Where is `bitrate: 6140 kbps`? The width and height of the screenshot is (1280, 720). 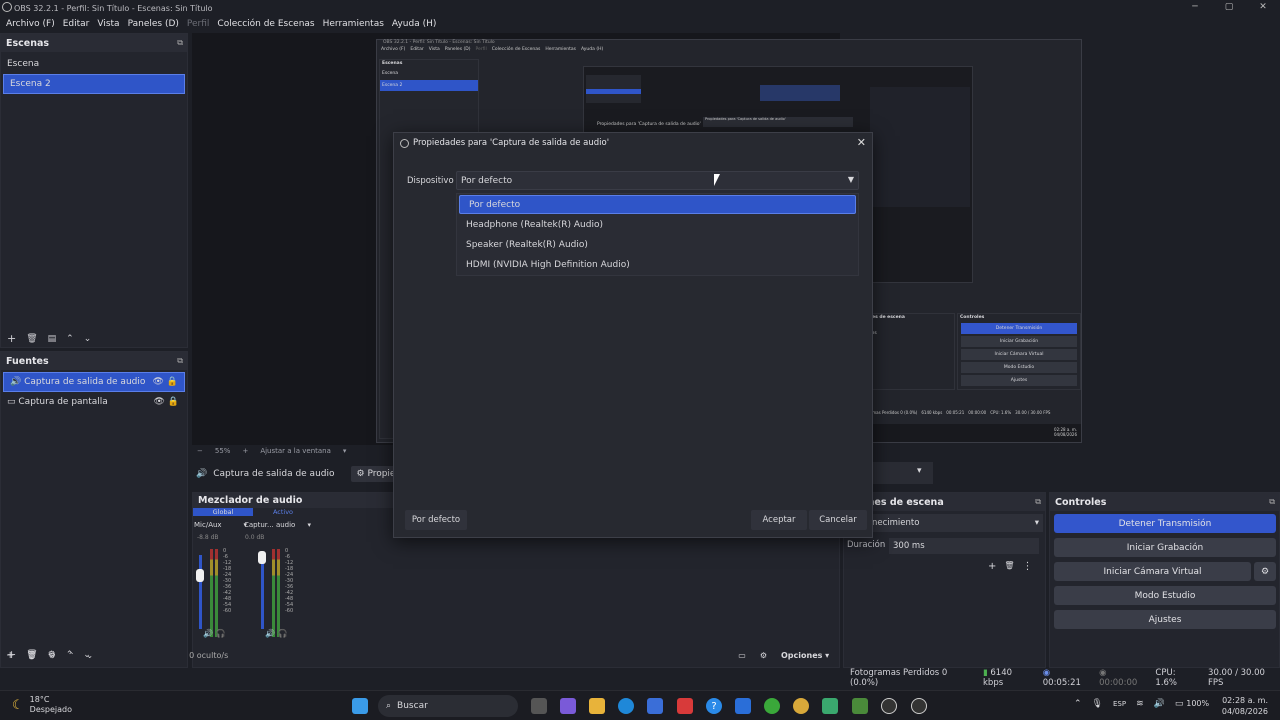 bitrate: 6140 kbps is located at coordinates (998, 678).